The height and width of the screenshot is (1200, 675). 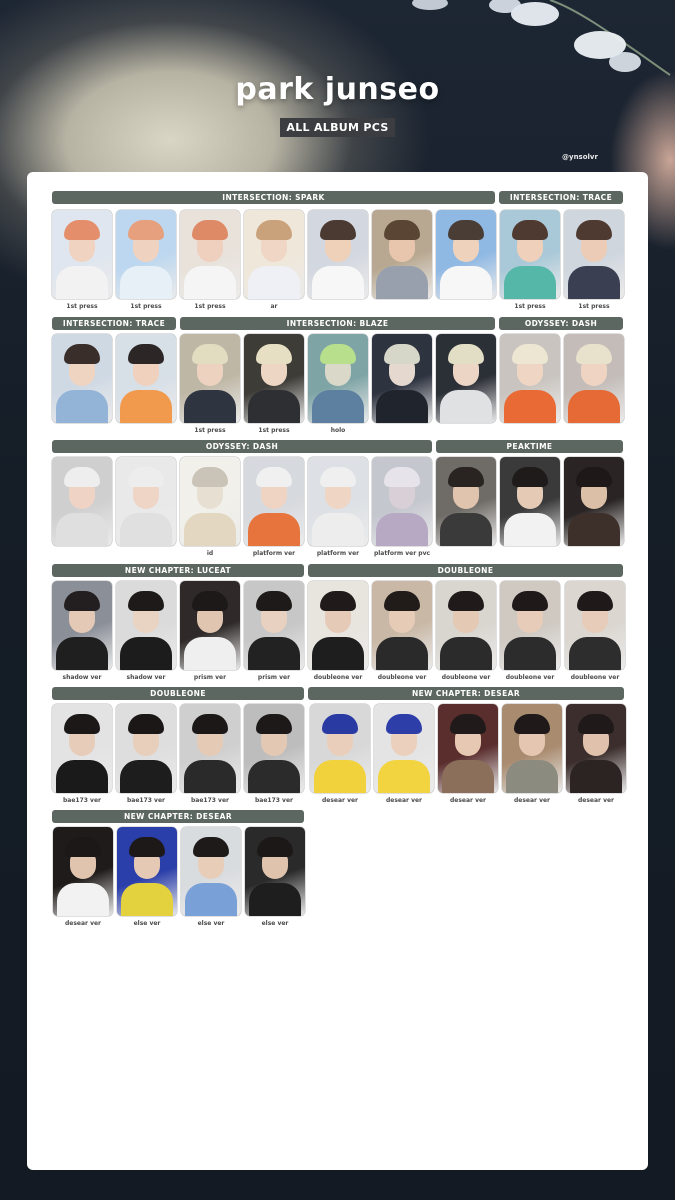 I want to click on photocard-label: else ver, so click(x=147, y=923).